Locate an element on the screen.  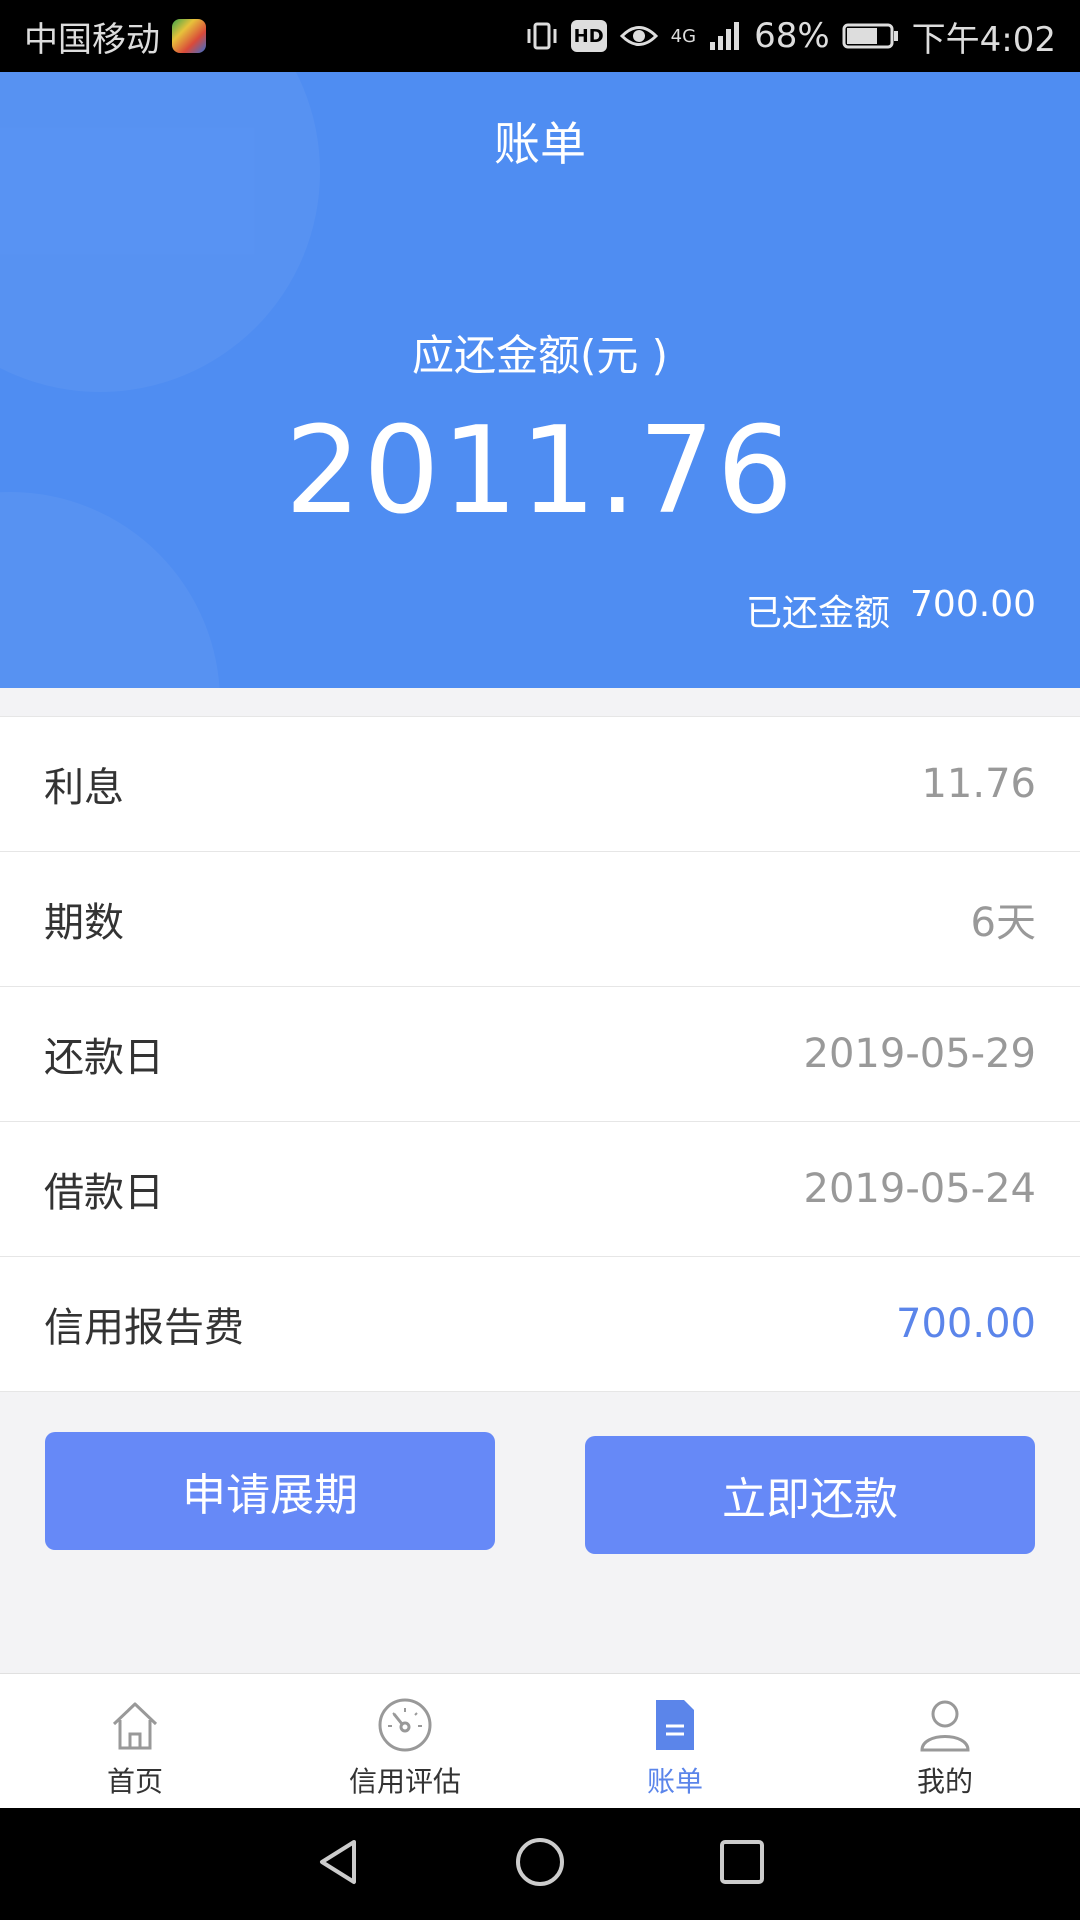
nav-label: 账单 is located at coordinates (674, 1781).